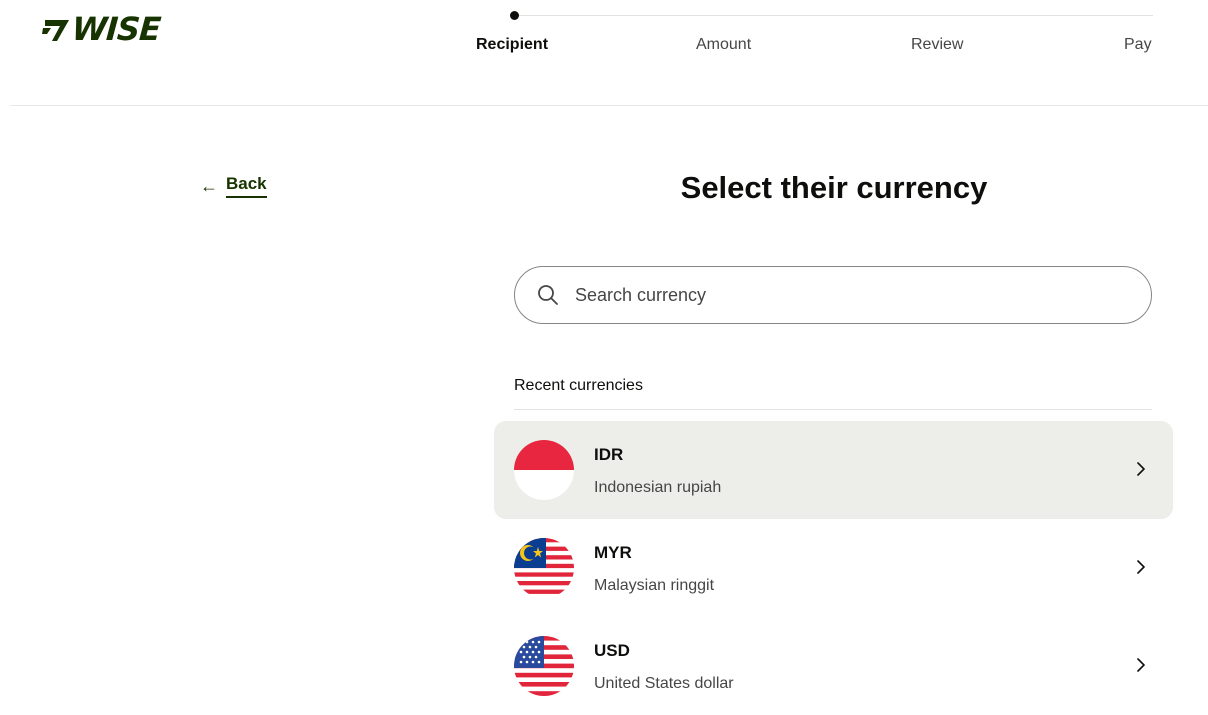  I want to click on stepper-track, so click(833, 15).